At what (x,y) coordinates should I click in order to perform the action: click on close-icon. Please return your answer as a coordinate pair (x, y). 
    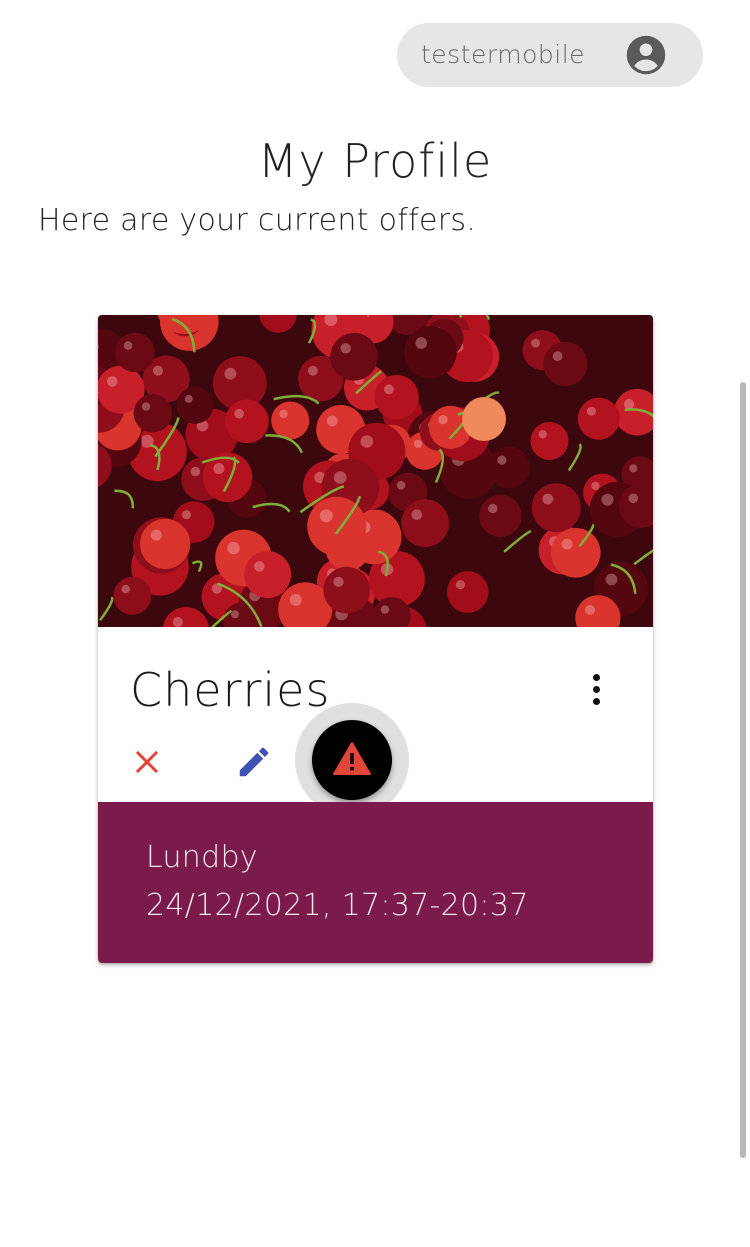
    Looking at the image, I should click on (147, 762).